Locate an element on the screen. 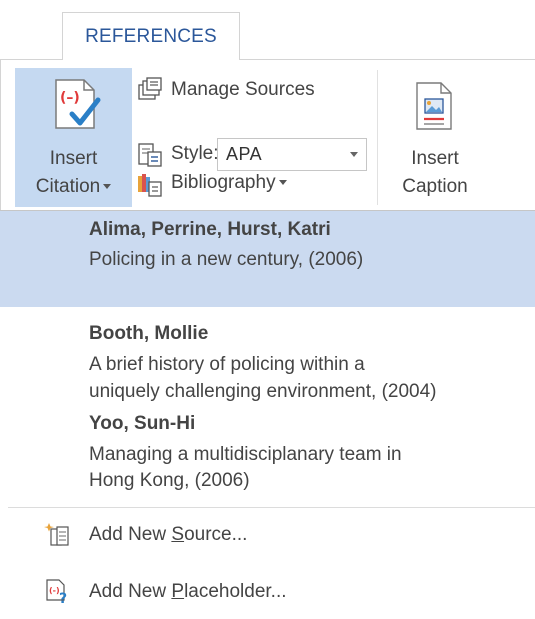 Image resolution: width=535 pixels, height=619 pixels. insert-citation-label: Insert is located at coordinates (73, 158).